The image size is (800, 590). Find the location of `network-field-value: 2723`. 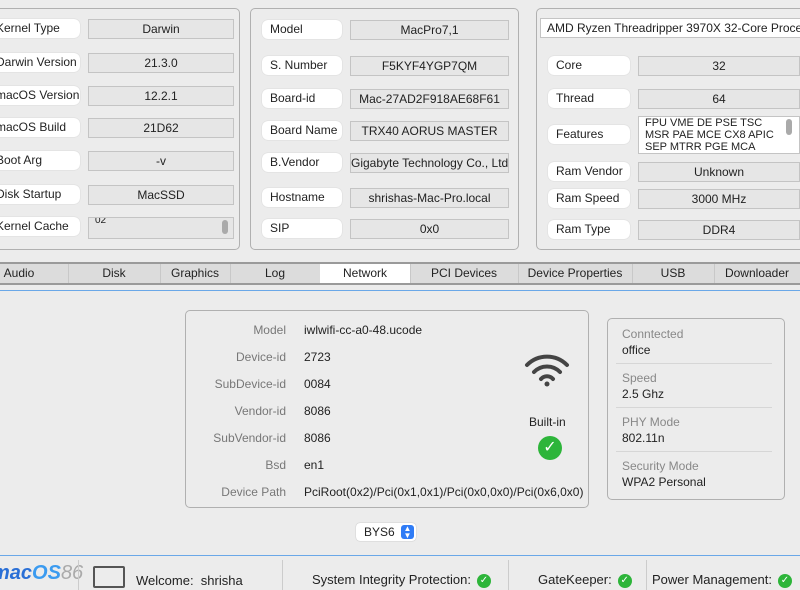

network-field-value: 2723 is located at coordinates (317, 357).